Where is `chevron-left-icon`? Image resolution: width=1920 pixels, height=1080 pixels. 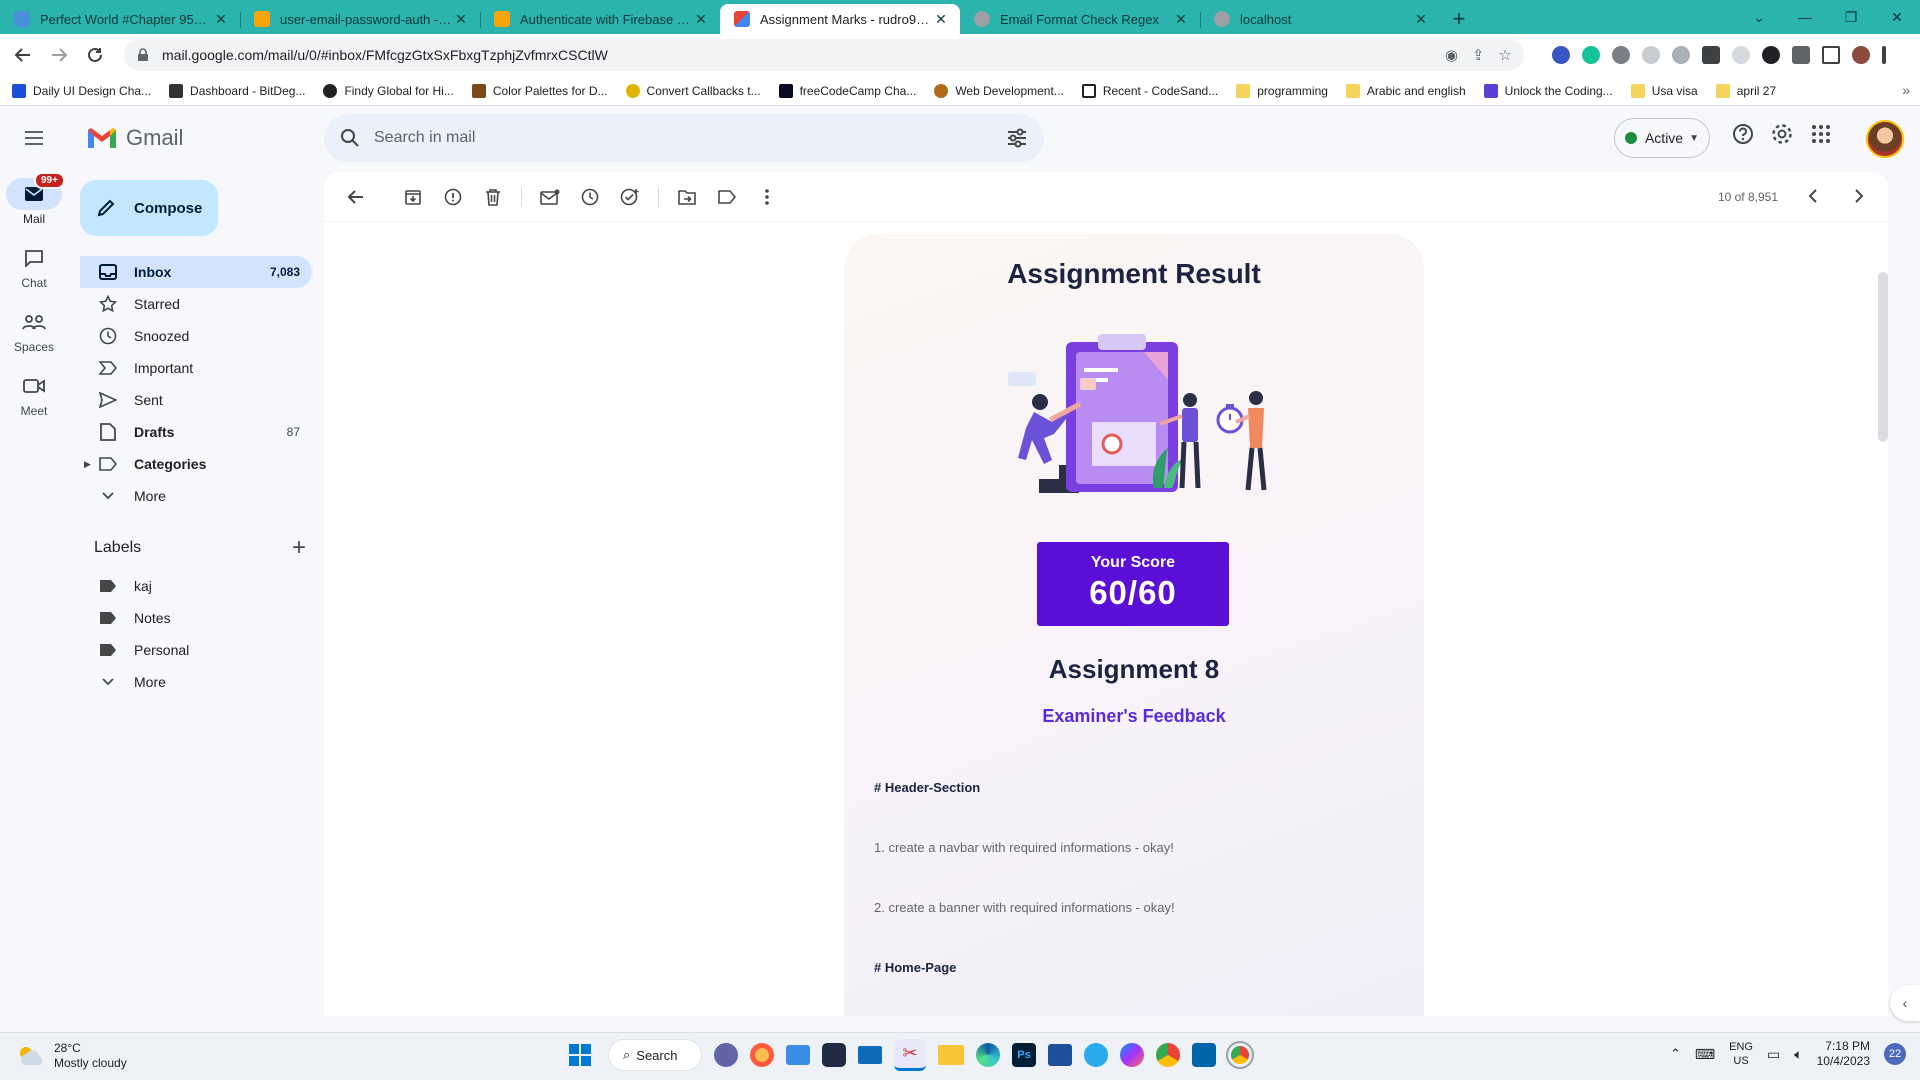 chevron-left-icon is located at coordinates (1813, 197).